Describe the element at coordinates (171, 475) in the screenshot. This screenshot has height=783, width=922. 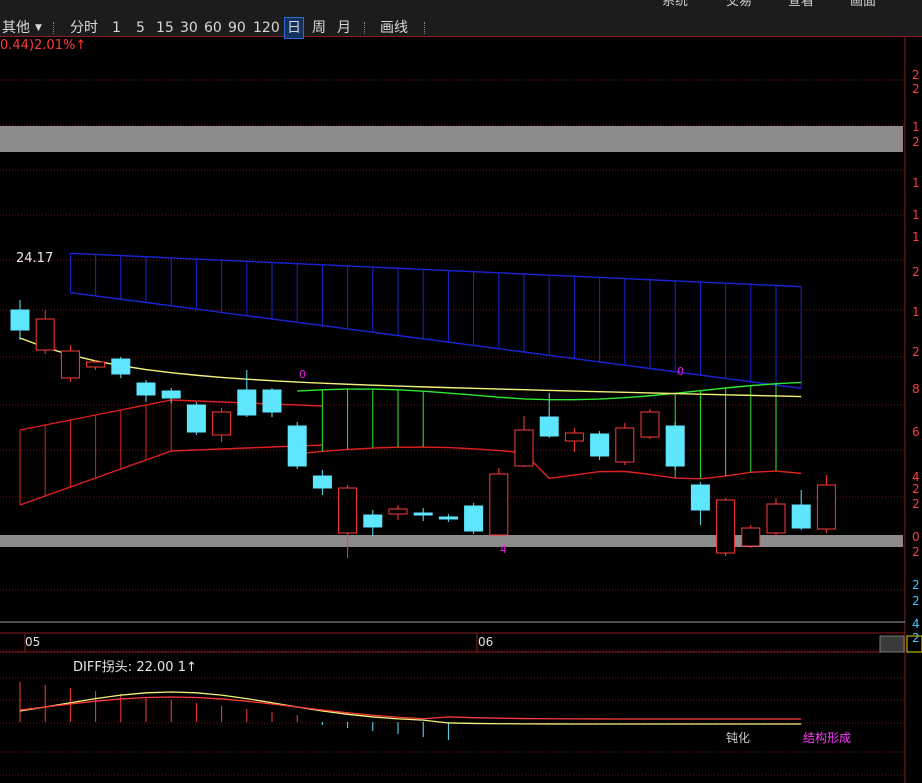
I see `lower-band-red-bottom` at that location.